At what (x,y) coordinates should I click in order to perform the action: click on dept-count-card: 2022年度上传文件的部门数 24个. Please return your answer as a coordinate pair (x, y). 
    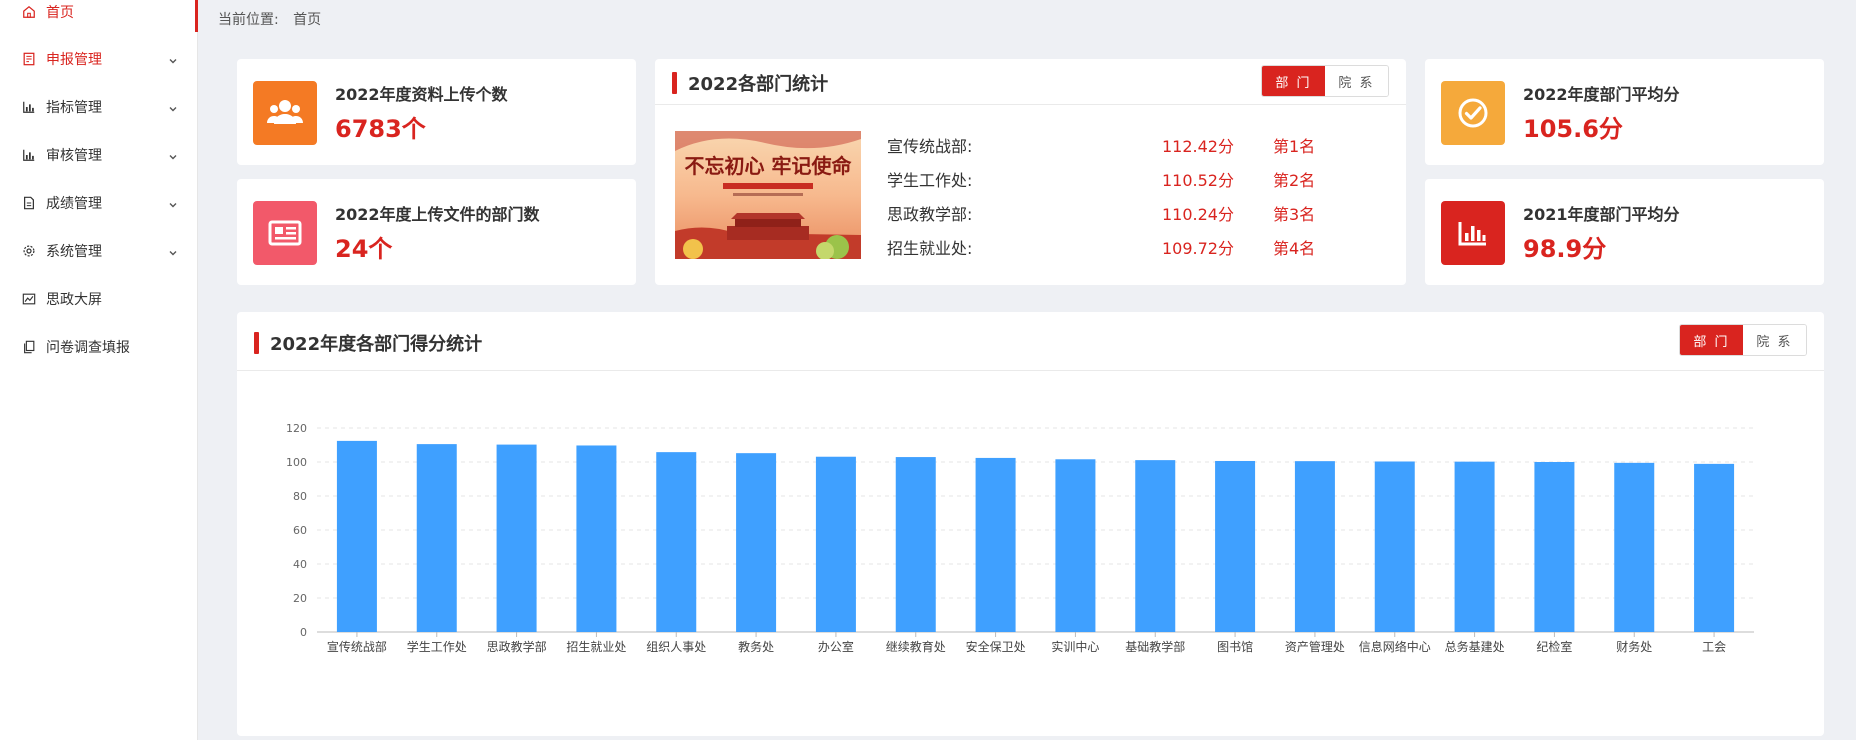
    Looking at the image, I should click on (436, 232).